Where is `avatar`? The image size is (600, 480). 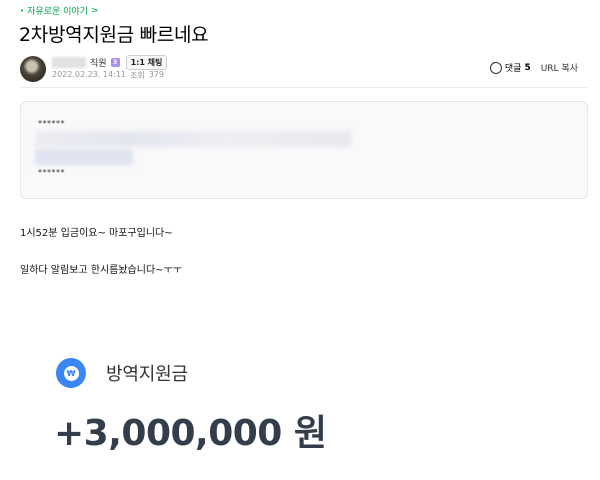 avatar is located at coordinates (33, 69).